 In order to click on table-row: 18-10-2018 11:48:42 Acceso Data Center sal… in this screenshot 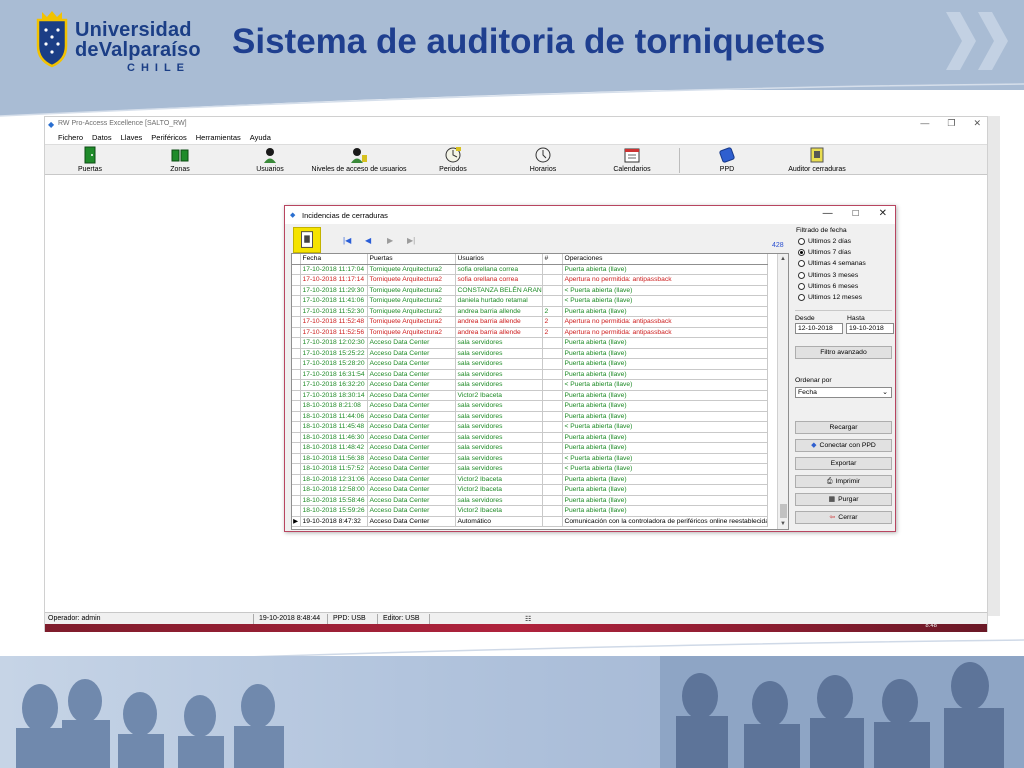, I will do `click(530, 448)`.